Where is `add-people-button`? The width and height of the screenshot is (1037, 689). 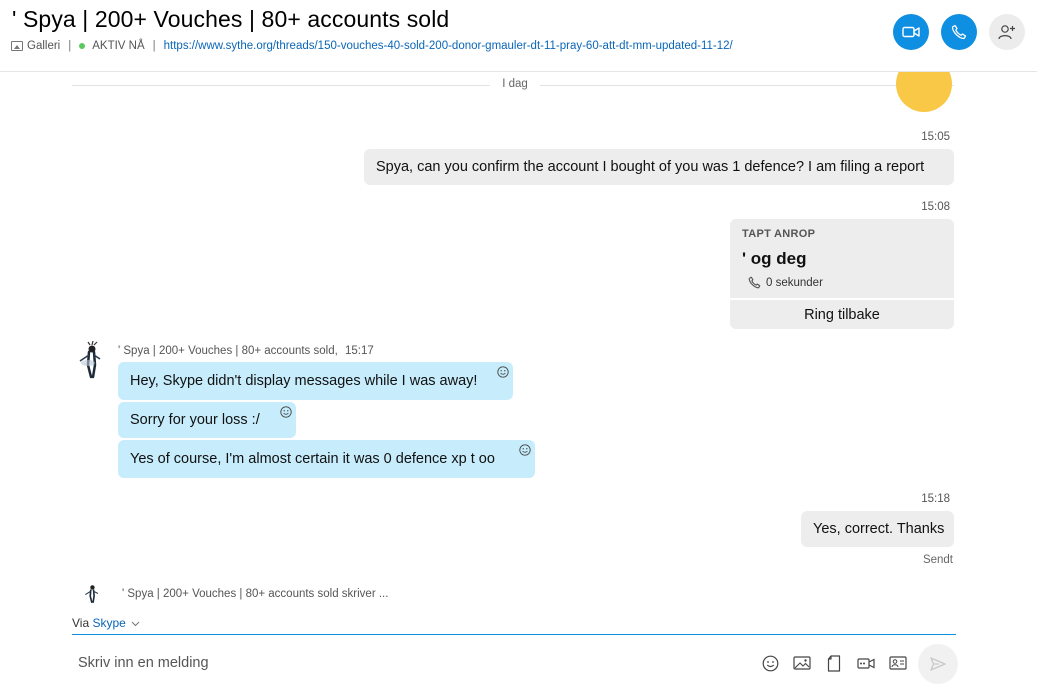 add-people-button is located at coordinates (1007, 32).